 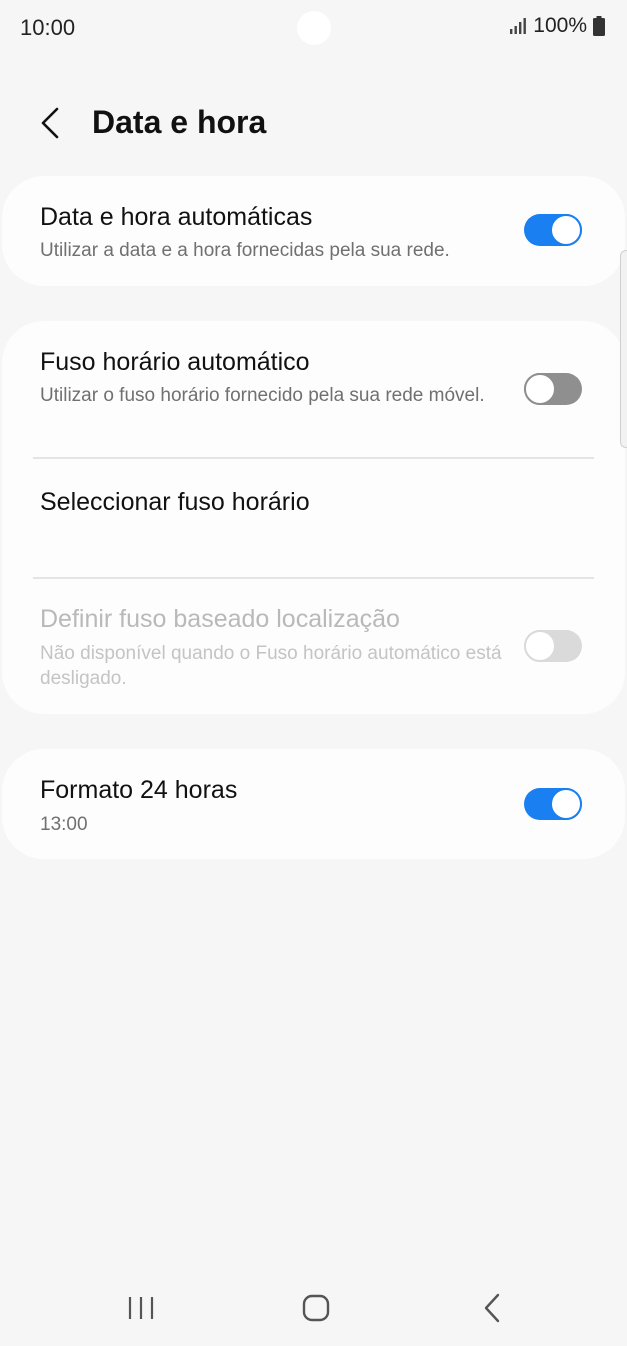 What do you see at coordinates (313, 124) in the screenshot?
I see `page-header: Data e hora` at bounding box center [313, 124].